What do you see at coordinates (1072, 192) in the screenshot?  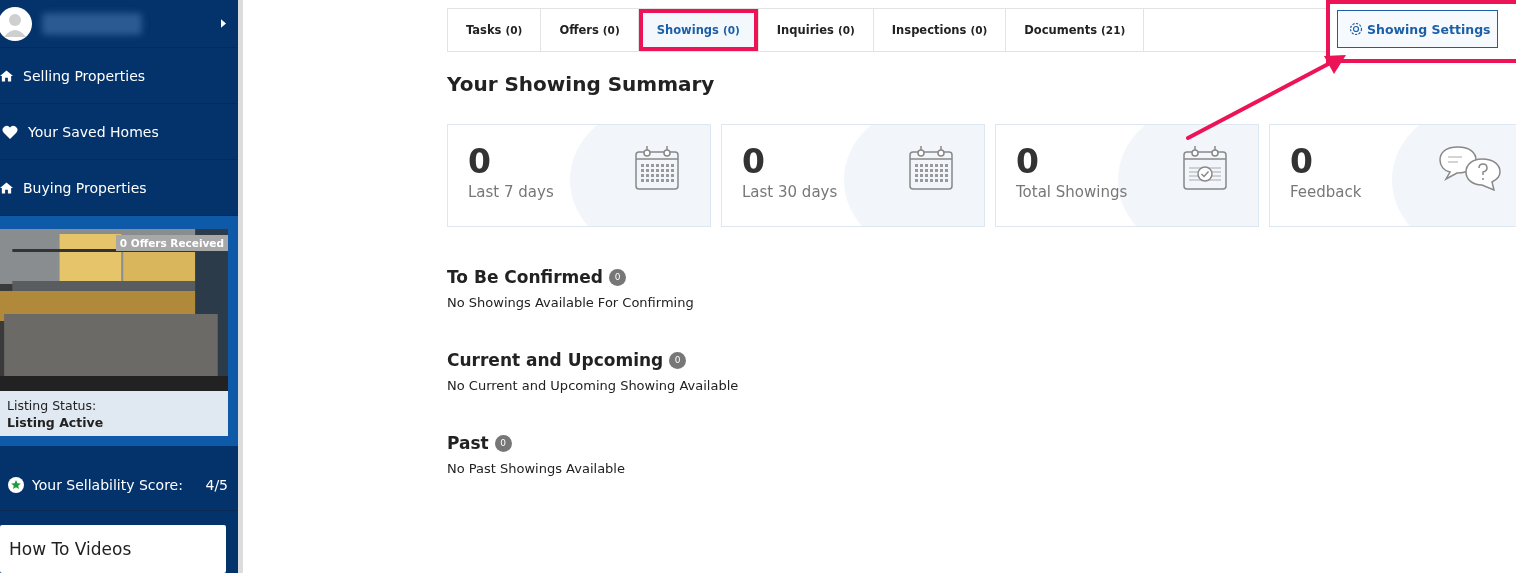 I see `stat-label: Total Showings` at bounding box center [1072, 192].